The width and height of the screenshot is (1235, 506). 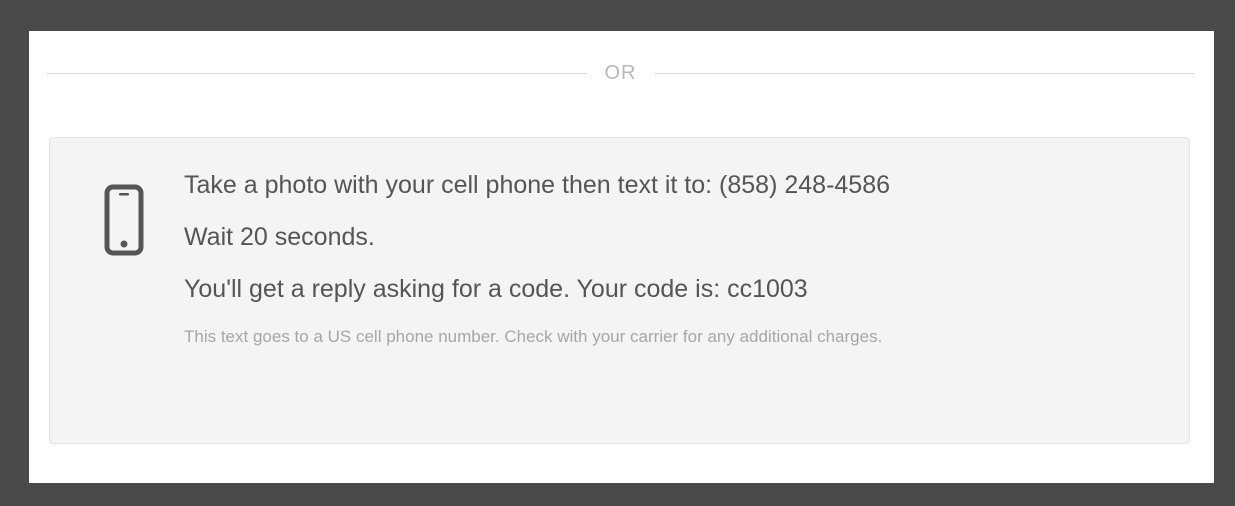 I want to click on or-divider: OR, so click(x=620, y=73).